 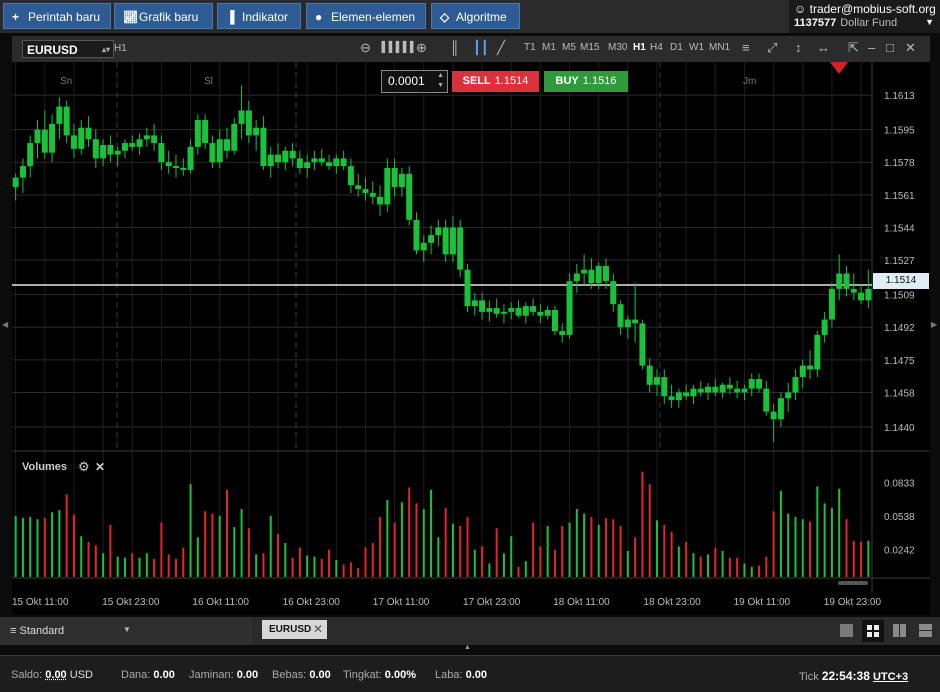 I want to click on new-order-button: + Perintah baru, so click(x=57, y=16).